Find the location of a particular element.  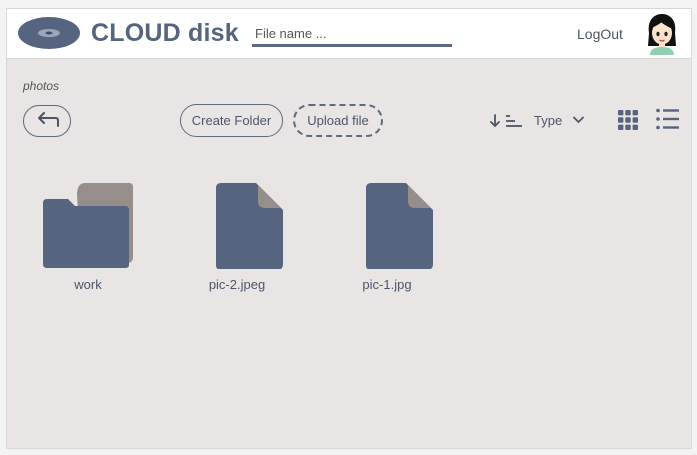

sort-direction-icon is located at coordinates (508, 121).